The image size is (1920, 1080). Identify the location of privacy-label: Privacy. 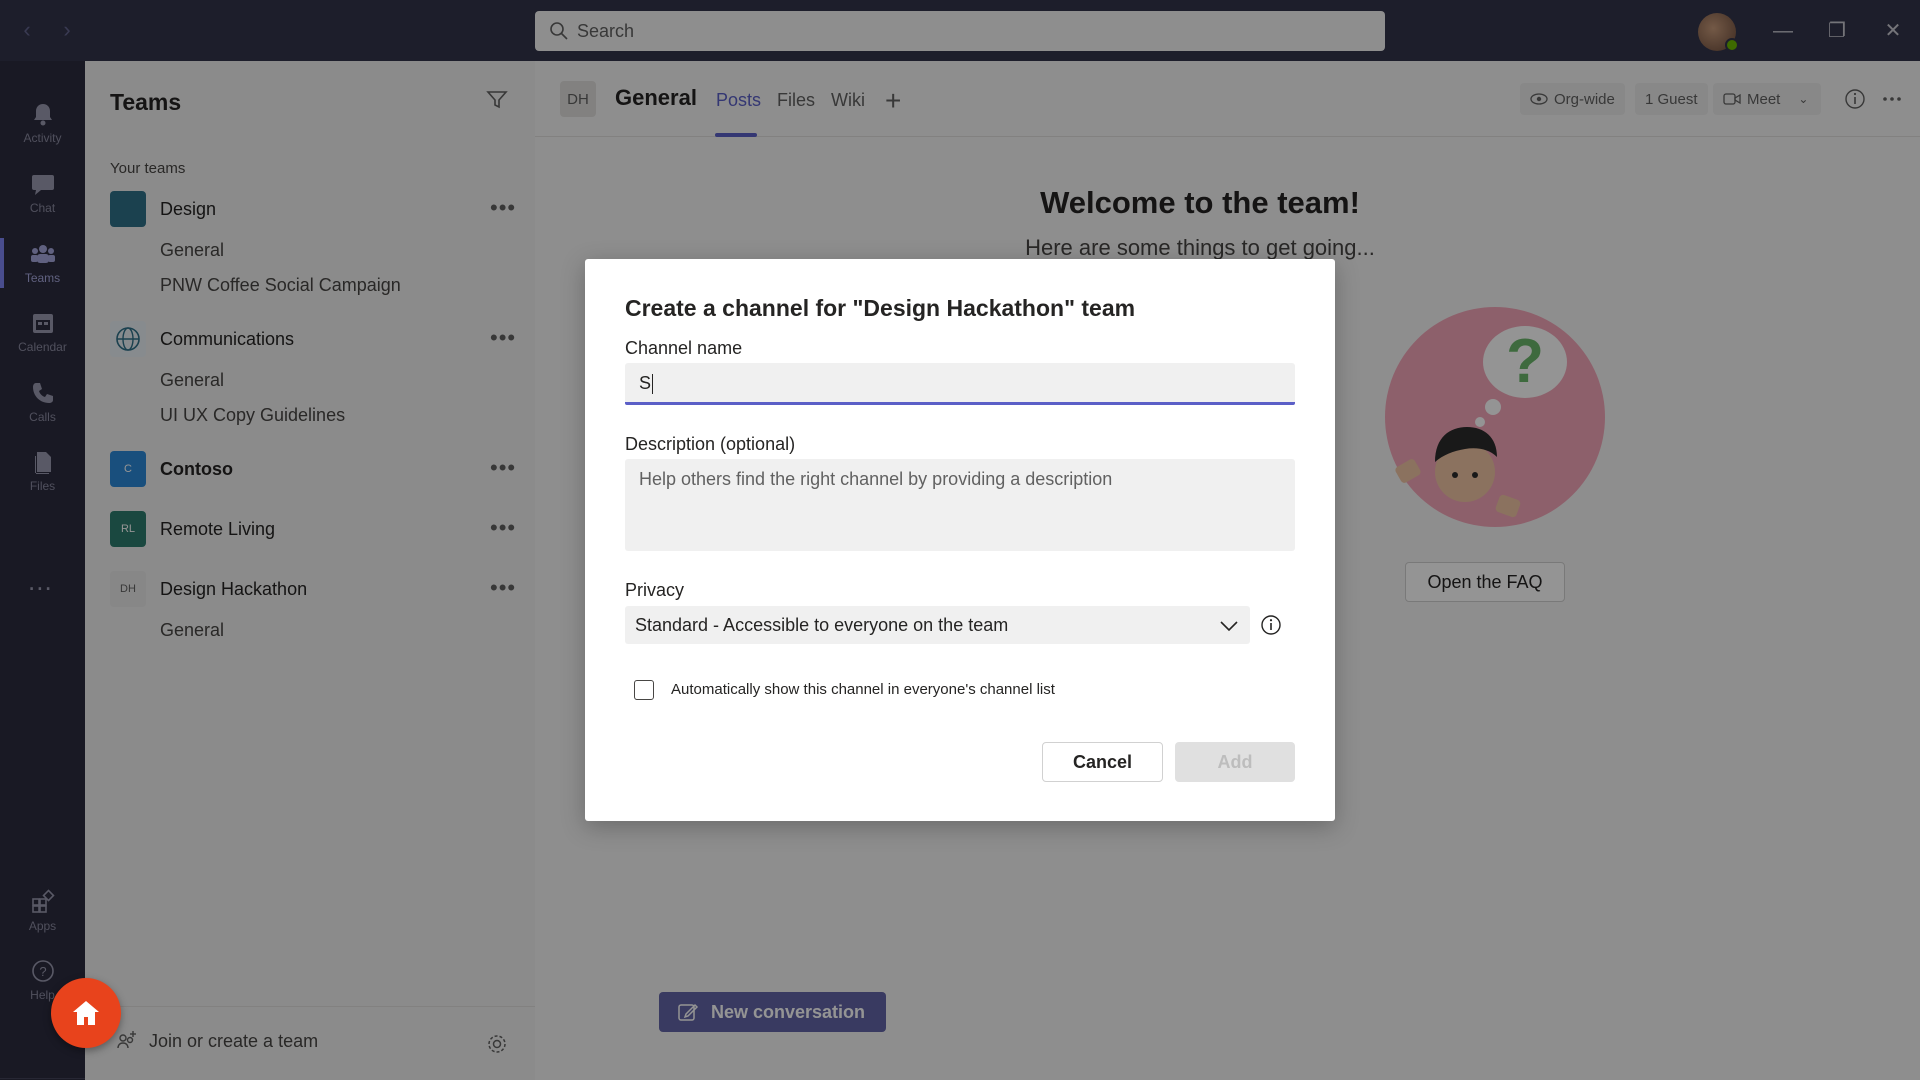
(655, 590).